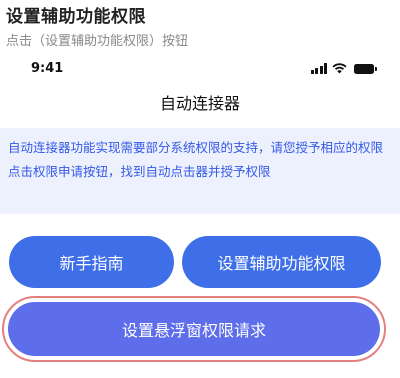  I want to click on signal-icon, so click(318, 68).